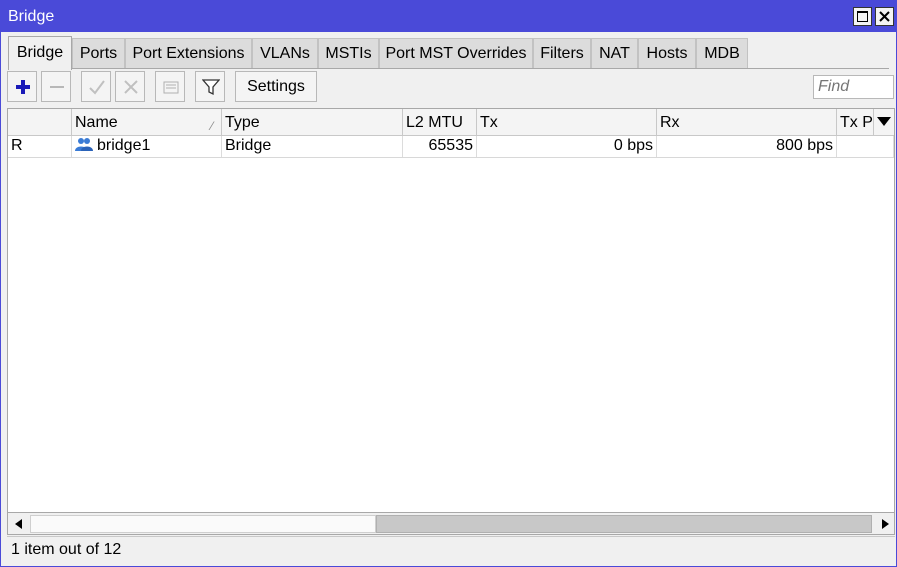  What do you see at coordinates (84, 144) in the screenshot?
I see `users-icon` at bounding box center [84, 144].